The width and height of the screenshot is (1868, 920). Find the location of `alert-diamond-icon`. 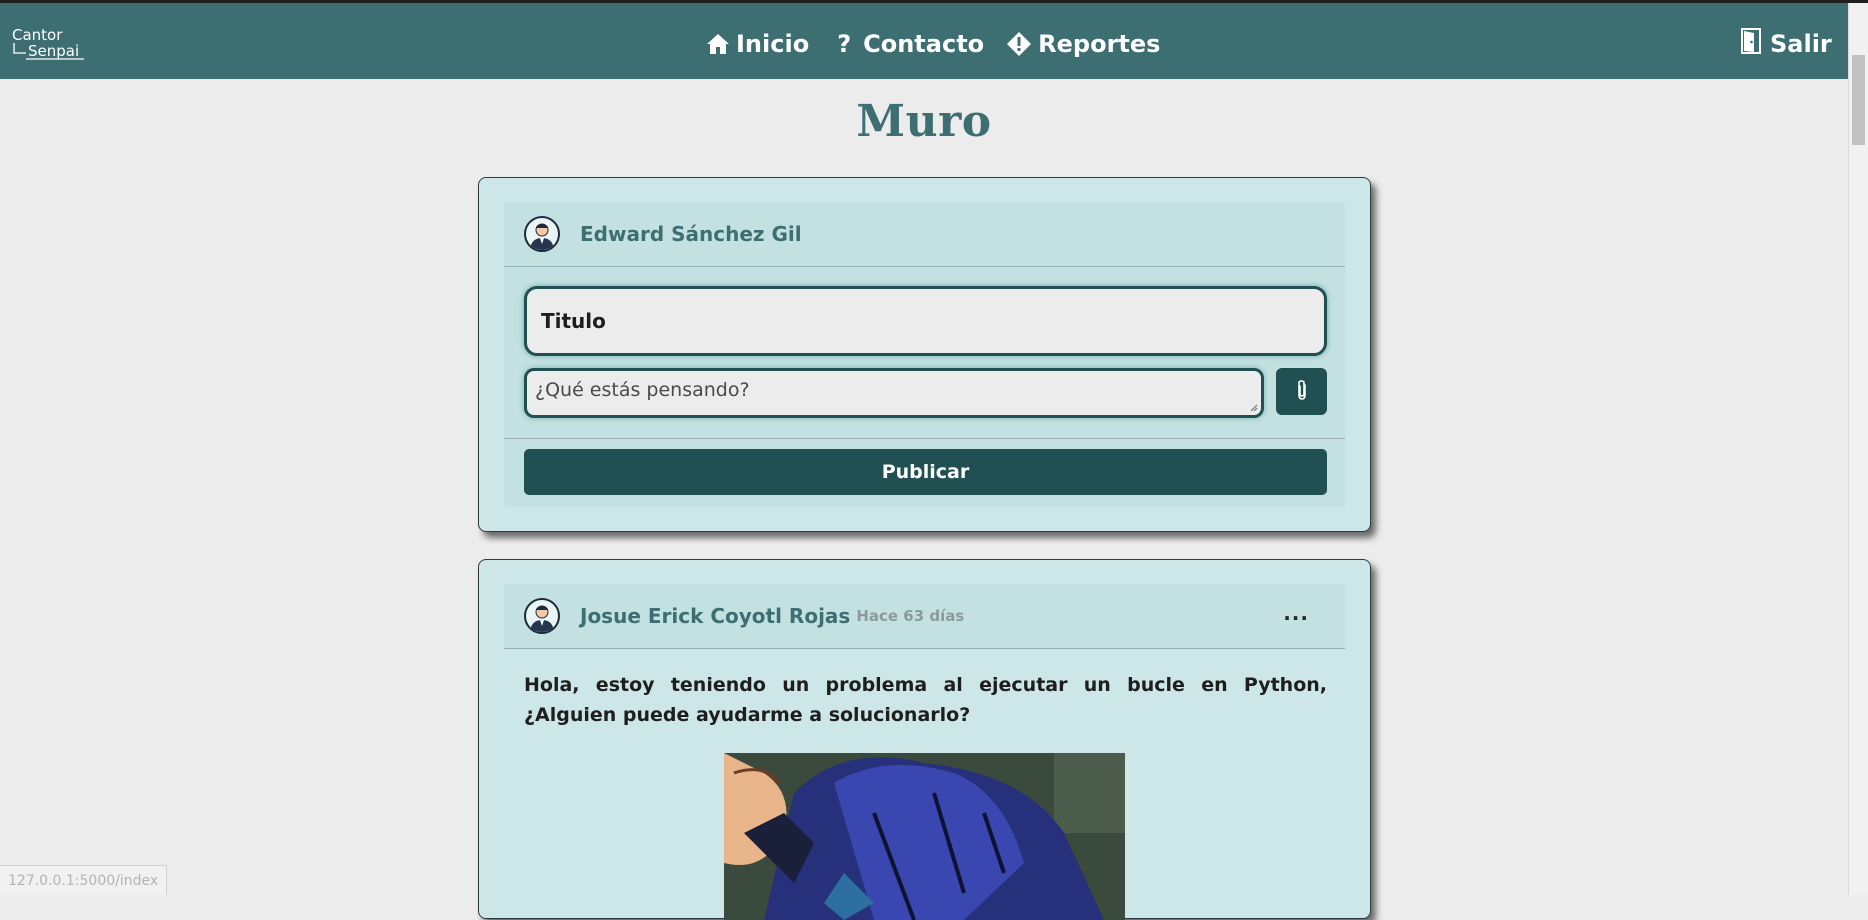

alert-diamond-icon is located at coordinates (1019, 44).